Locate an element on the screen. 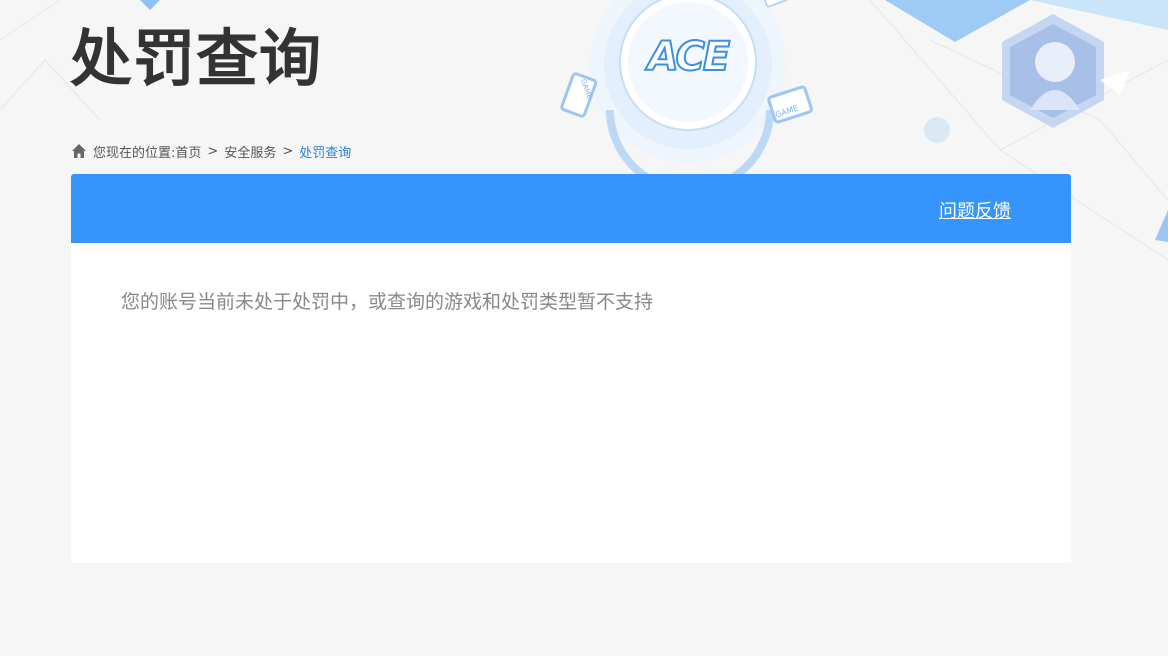  game-badge-left: GAME is located at coordinates (586, 89).